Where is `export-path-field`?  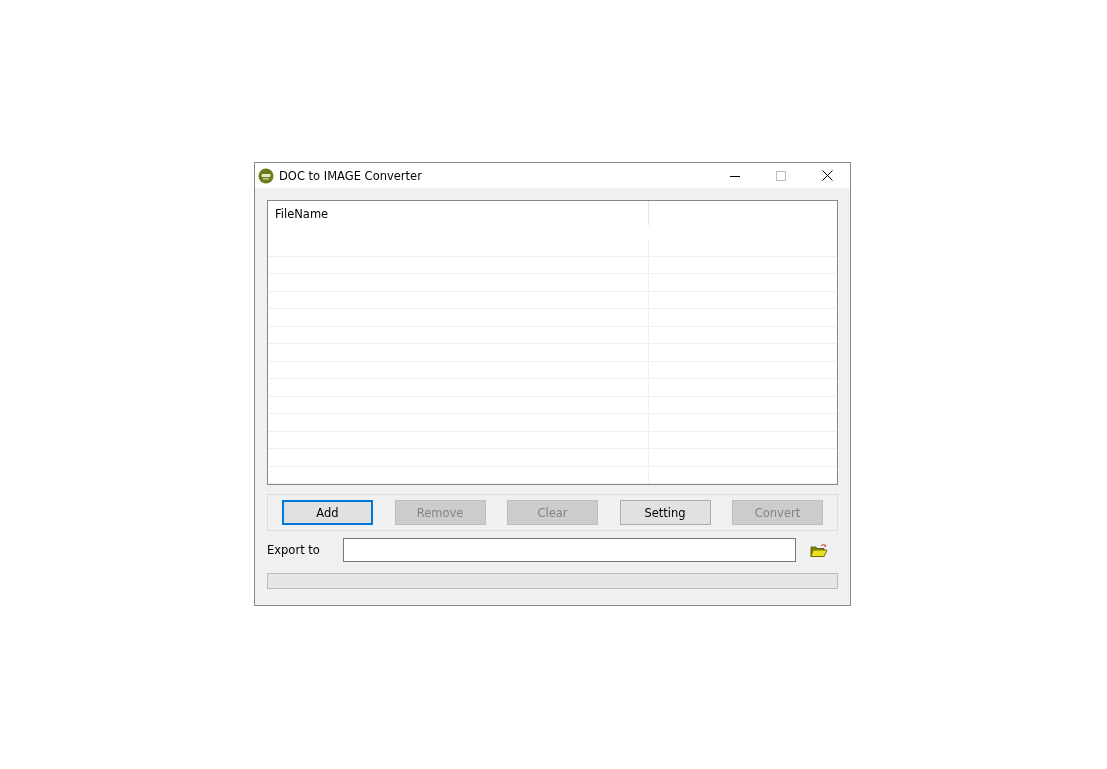
export-path-field is located at coordinates (569, 550).